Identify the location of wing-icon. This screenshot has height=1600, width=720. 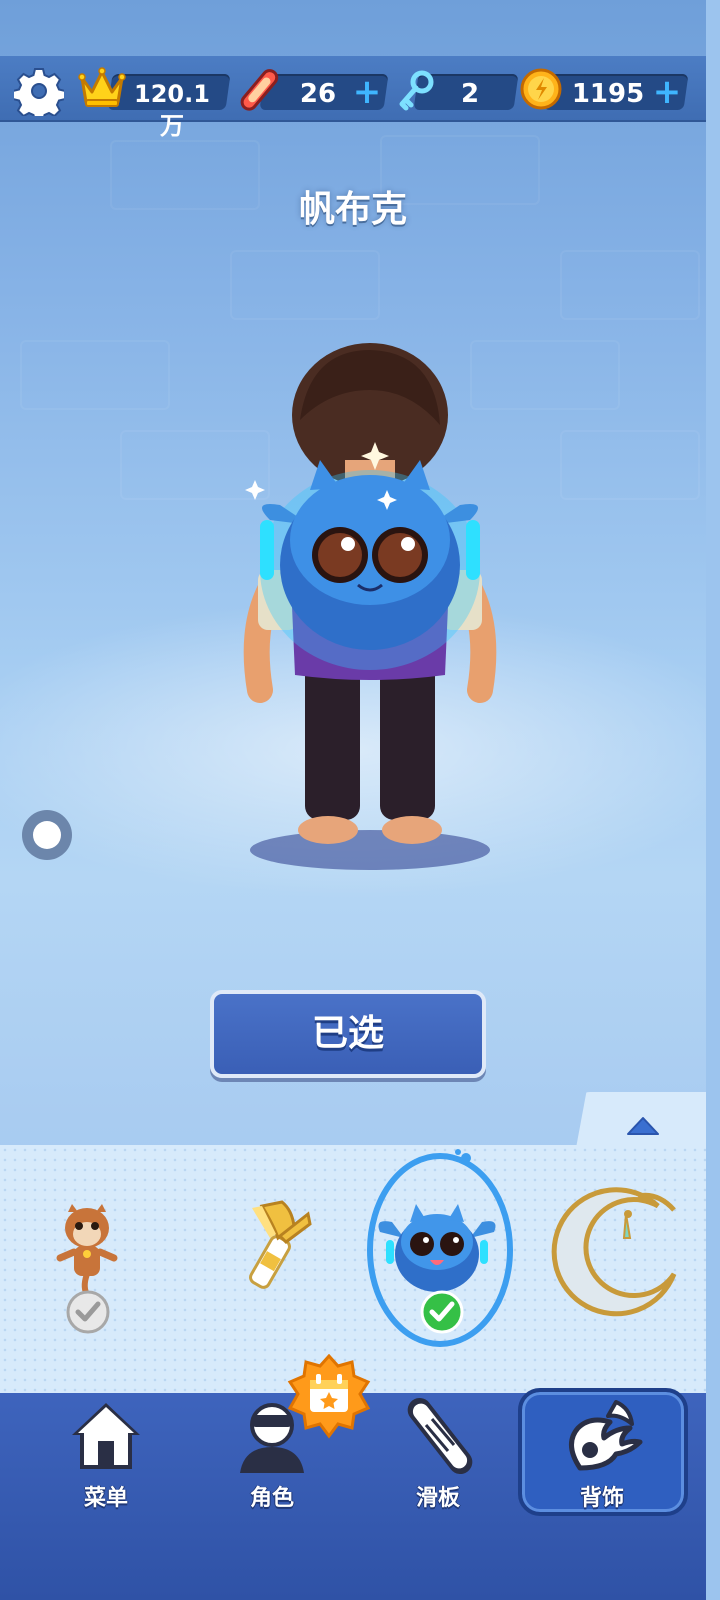
(606, 1435).